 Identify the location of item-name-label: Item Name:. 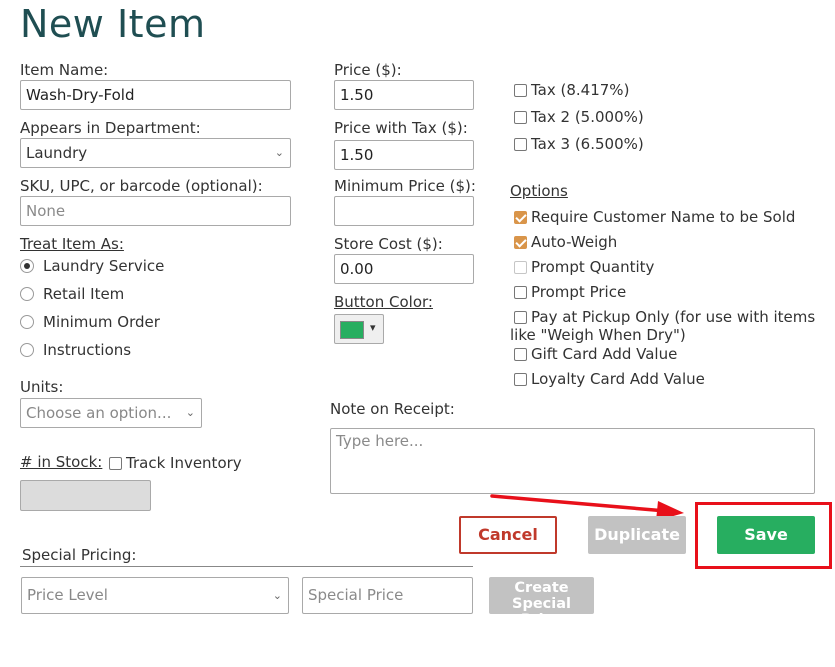
(64, 70).